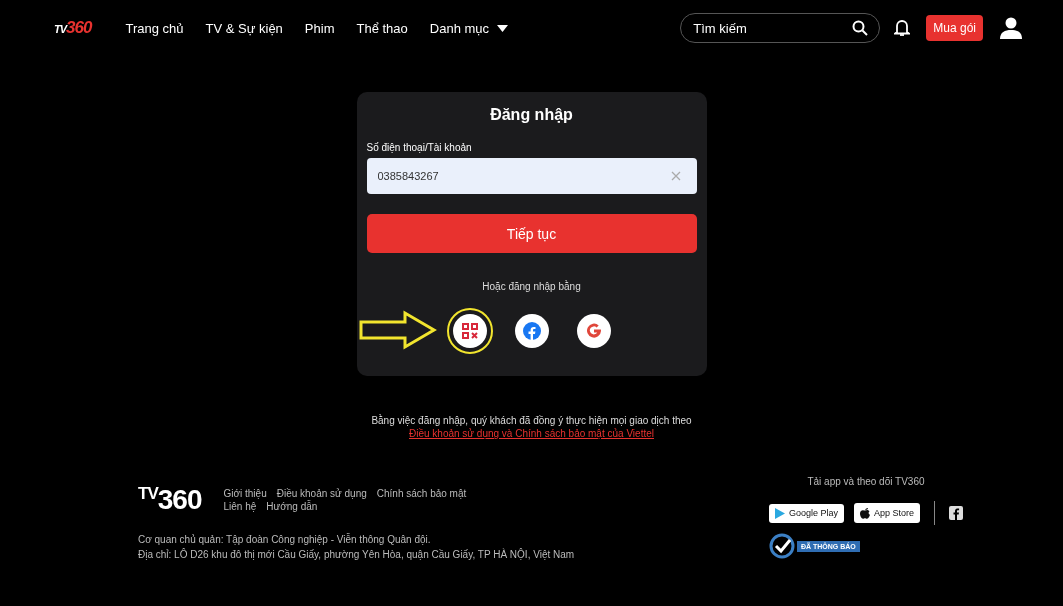  What do you see at coordinates (321, 493) in the screenshot?
I see `footer-link: Điều khoản sử dụng` at bounding box center [321, 493].